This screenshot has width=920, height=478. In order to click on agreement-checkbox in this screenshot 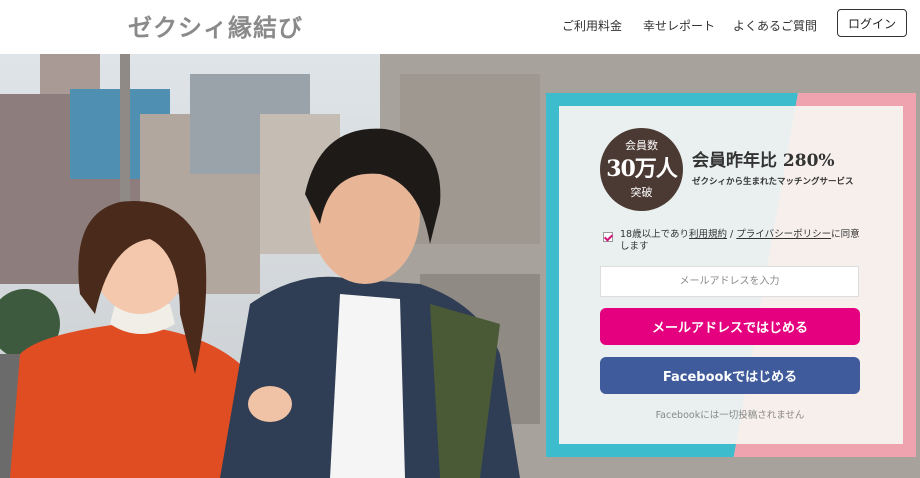, I will do `click(608, 237)`.